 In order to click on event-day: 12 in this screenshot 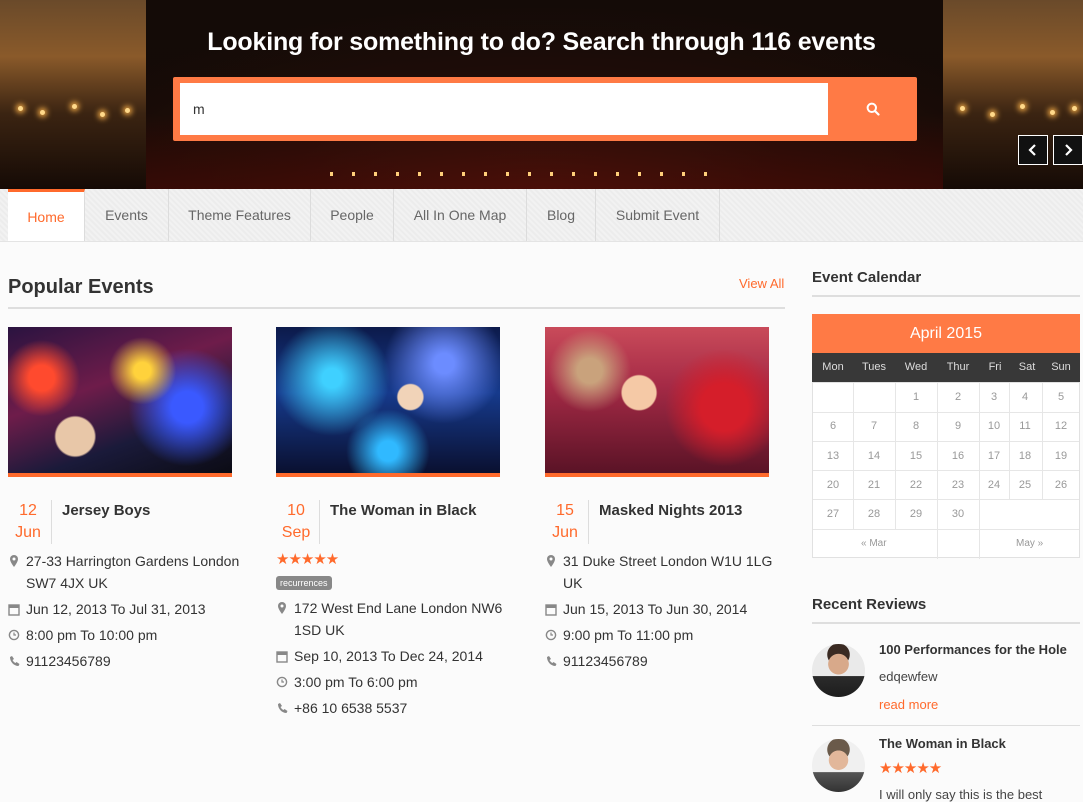, I will do `click(28, 510)`.